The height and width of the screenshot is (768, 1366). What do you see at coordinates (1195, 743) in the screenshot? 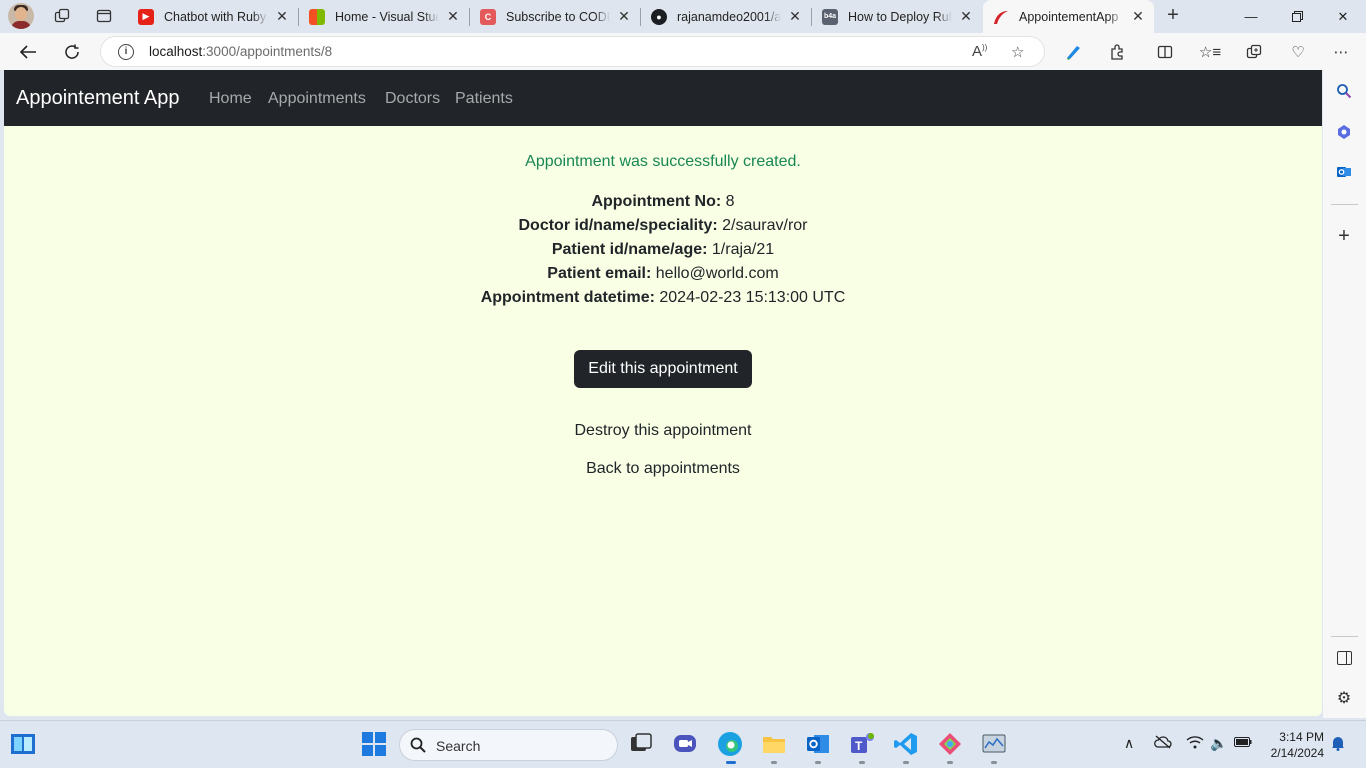
I see `wifi-icon` at bounding box center [1195, 743].